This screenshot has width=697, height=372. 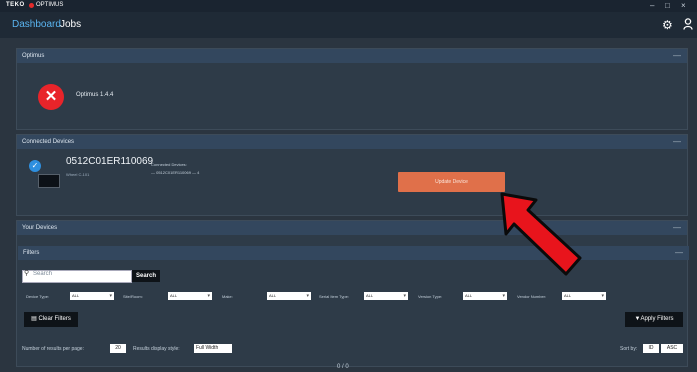 What do you see at coordinates (33, 56) in the screenshot?
I see `optimus-panel-title: Optimus` at bounding box center [33, 56].